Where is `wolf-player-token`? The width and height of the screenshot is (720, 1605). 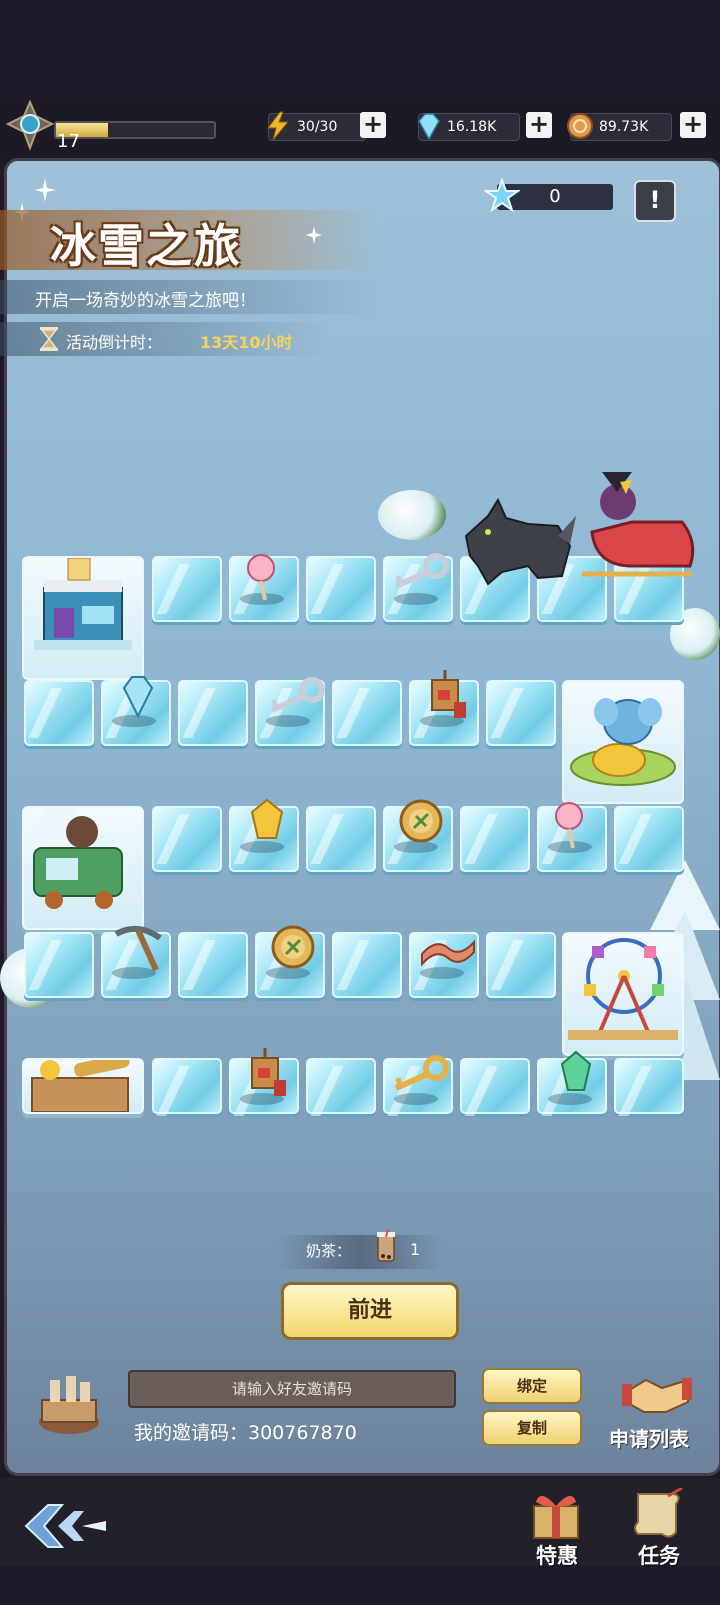
wolf-player-token is located at coordinates (518, 541).